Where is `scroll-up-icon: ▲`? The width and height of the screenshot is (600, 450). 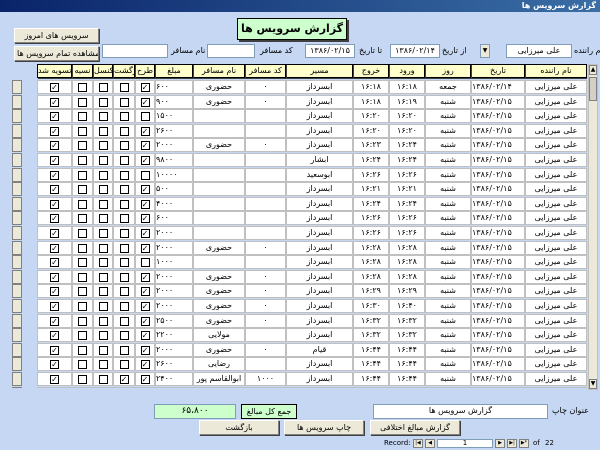
scroll-up-icon: ▲ is located at coordinates (593, 70).